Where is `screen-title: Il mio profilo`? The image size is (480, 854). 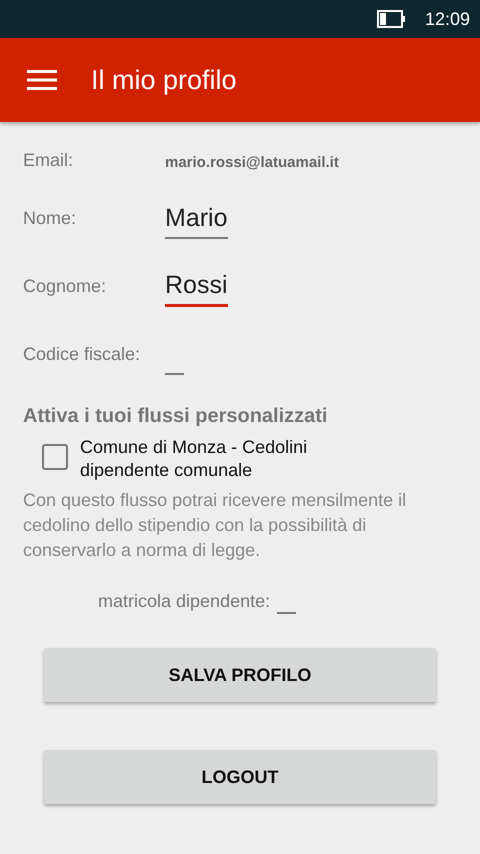
screen-title: Il mio profilo is located at coordinates (164, 80).